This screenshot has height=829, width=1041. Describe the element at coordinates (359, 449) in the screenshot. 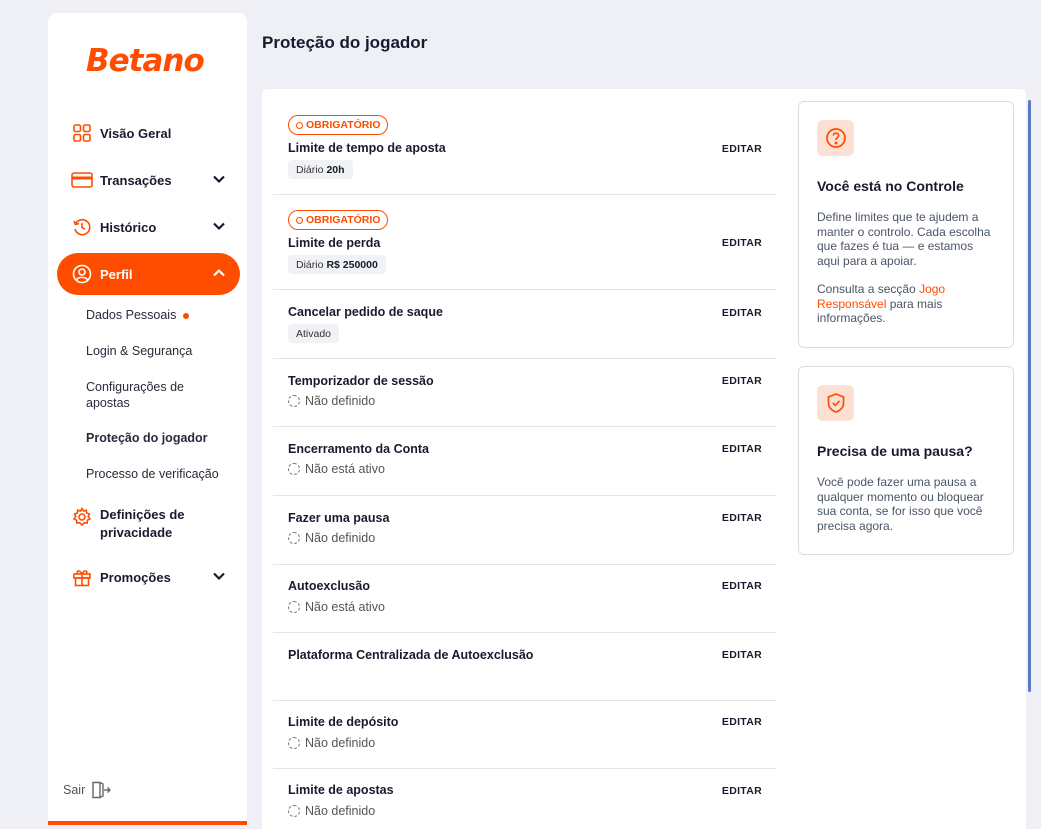

I see `row-label: Encerramento da Conta` at that location.